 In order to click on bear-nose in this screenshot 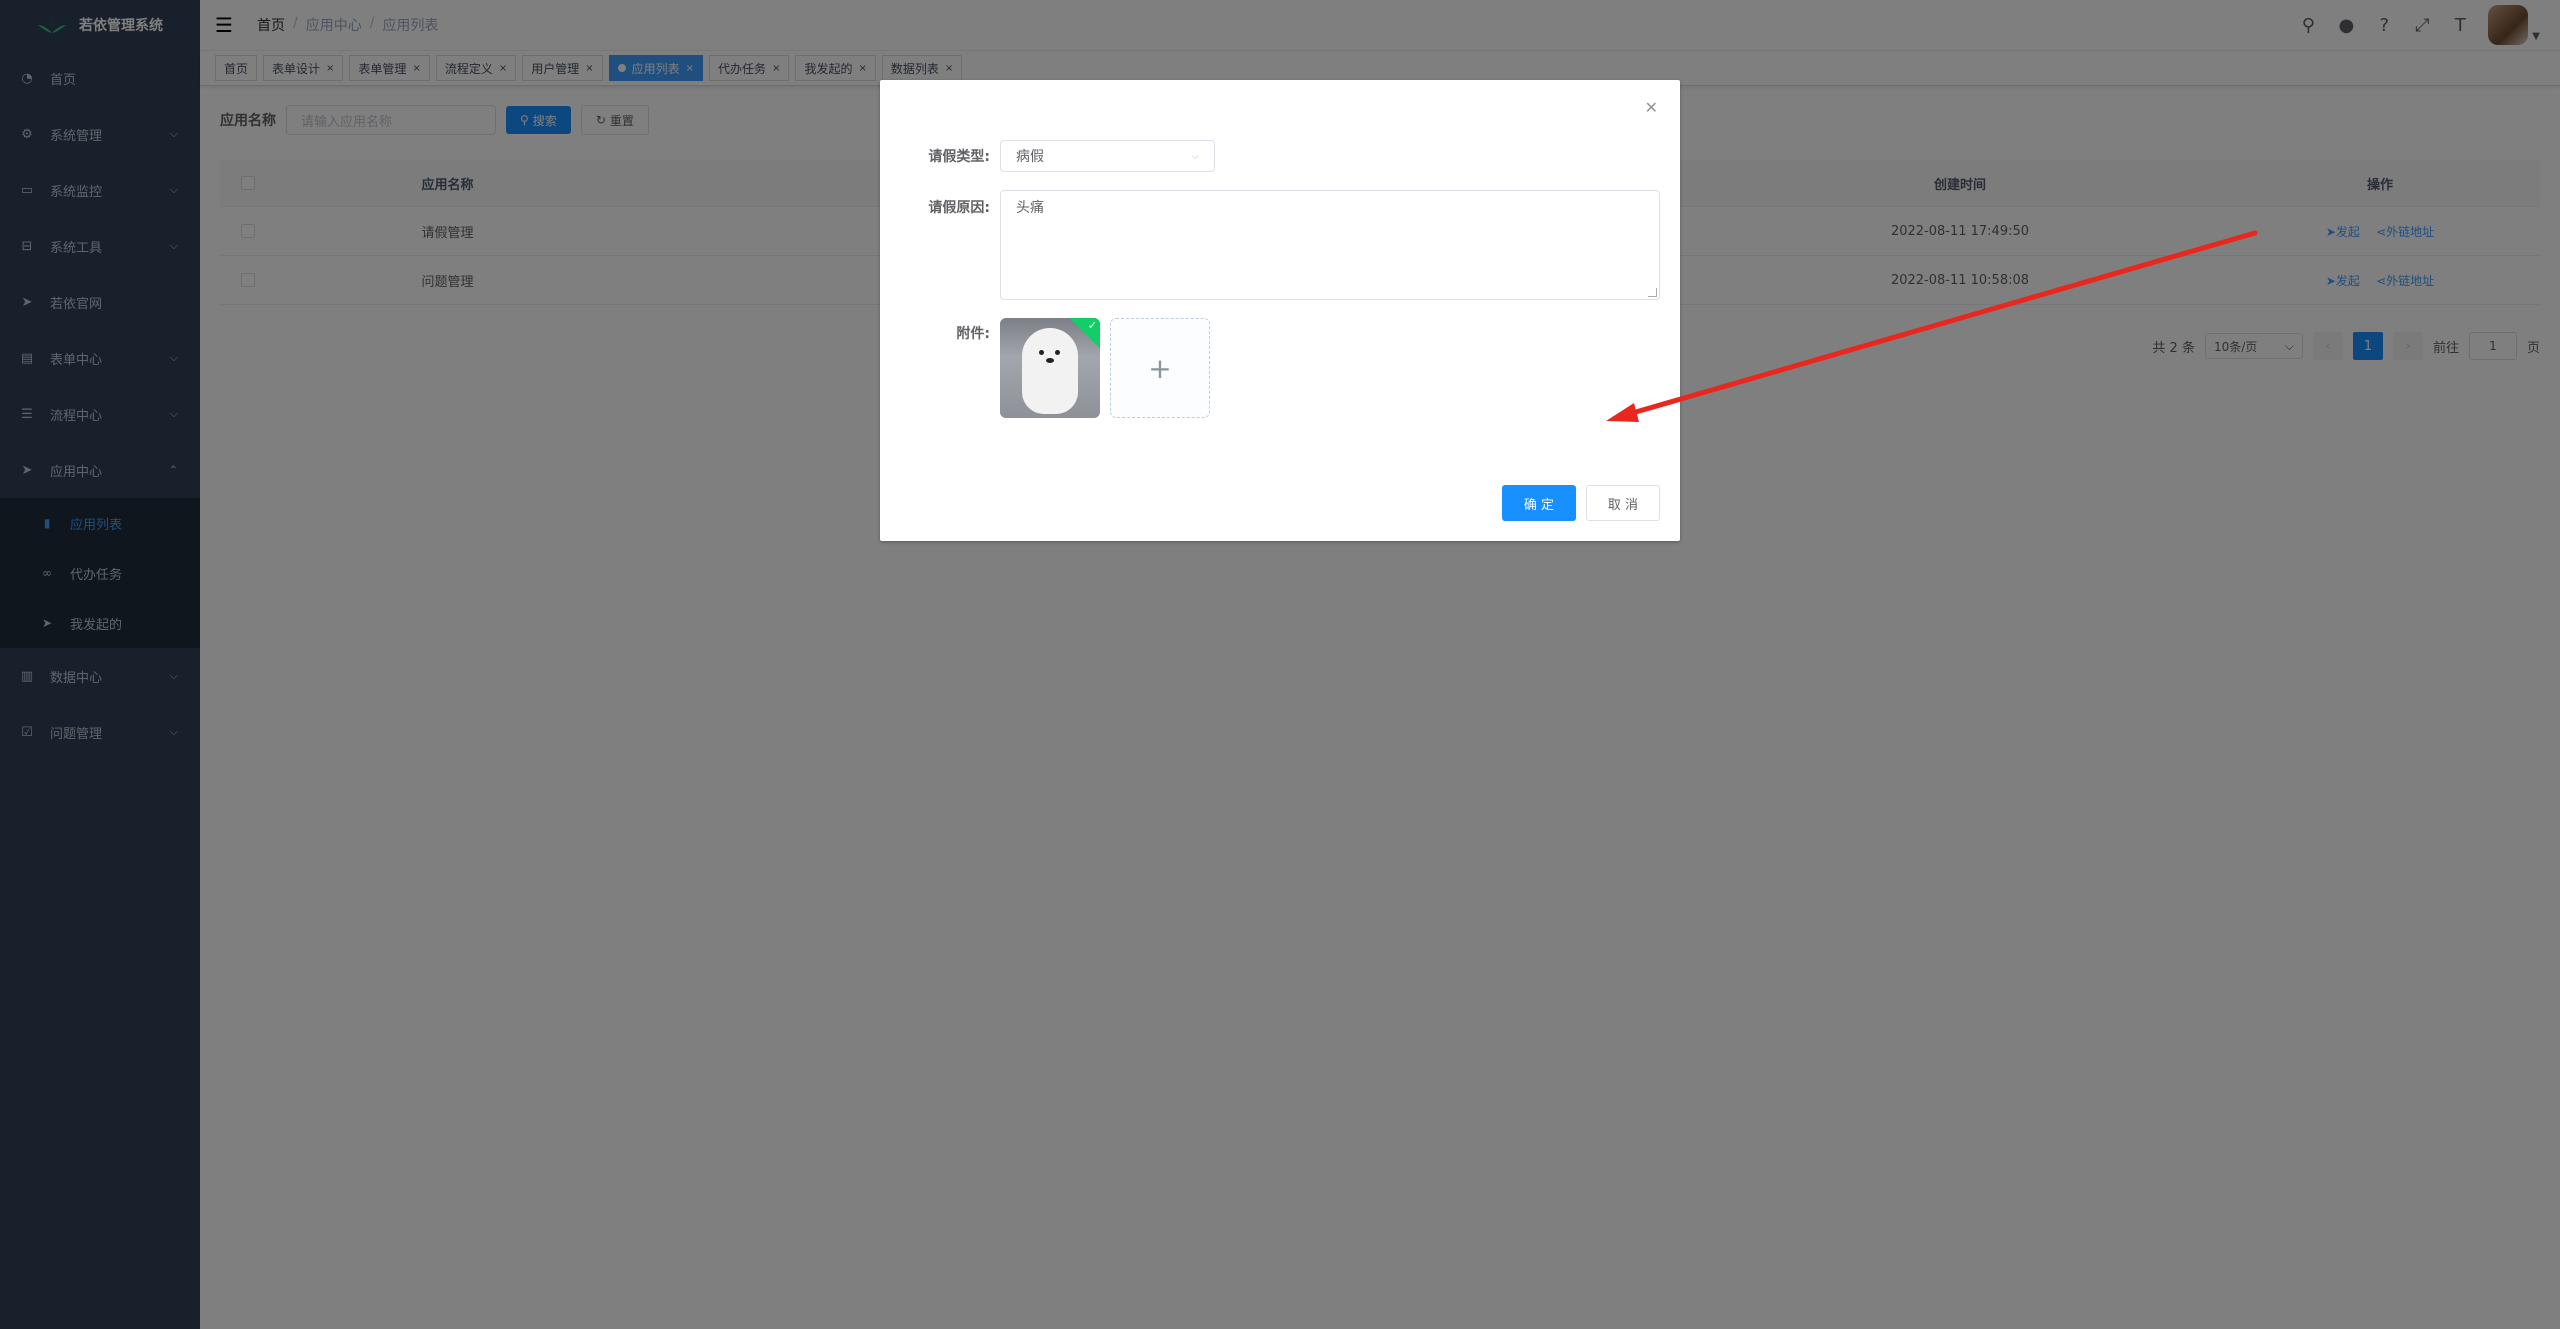, I will do `click(1050, 360)`.